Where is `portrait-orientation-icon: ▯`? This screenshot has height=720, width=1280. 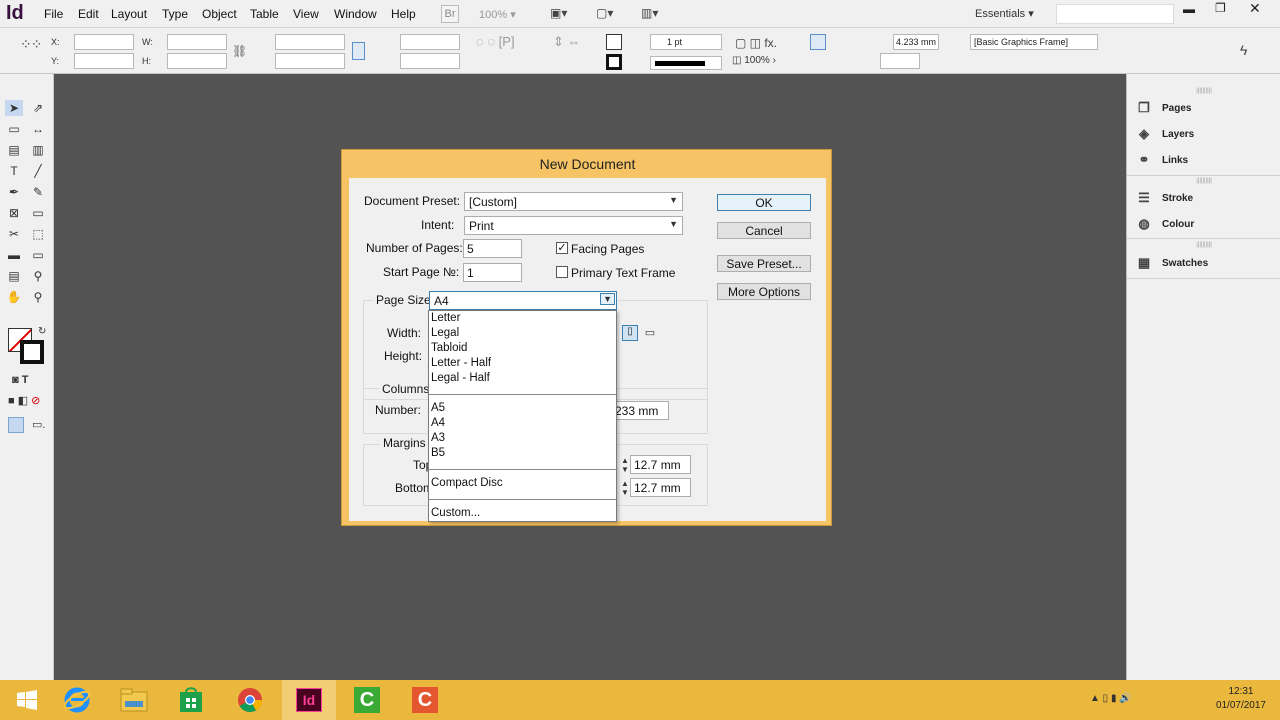
portrait-orientation-icon: ▯ is located at coordinates (630, 333).